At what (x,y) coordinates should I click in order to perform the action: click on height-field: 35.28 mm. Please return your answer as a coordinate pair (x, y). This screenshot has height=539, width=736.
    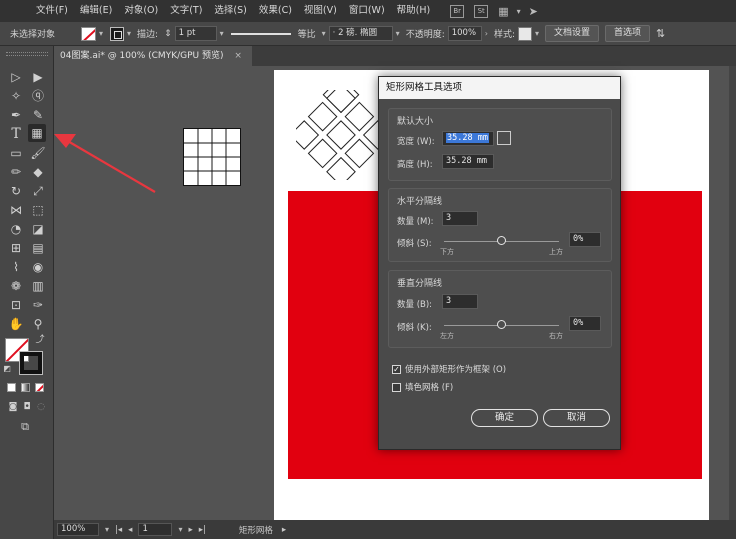
    Looking at the image, I should click on (468, 161).